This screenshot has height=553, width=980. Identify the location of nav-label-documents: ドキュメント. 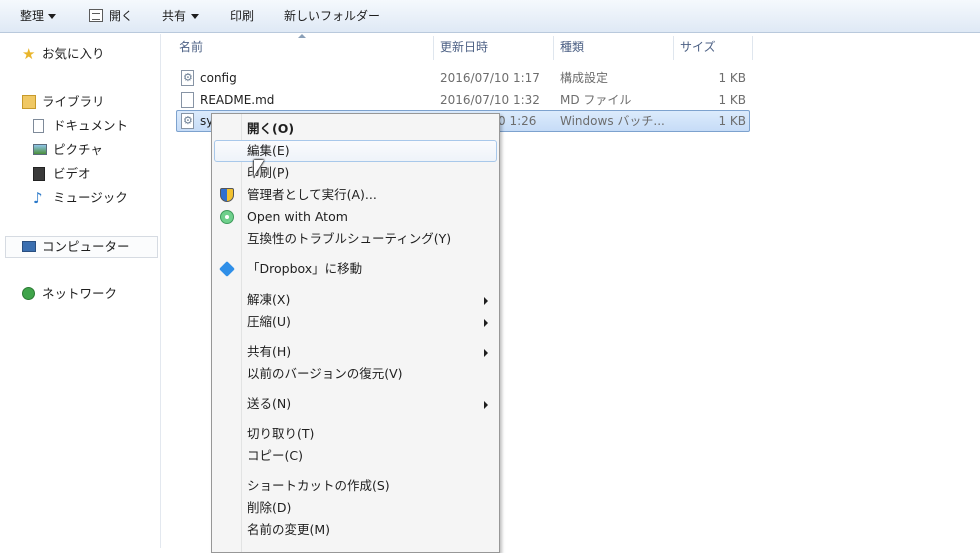
(91, 125).